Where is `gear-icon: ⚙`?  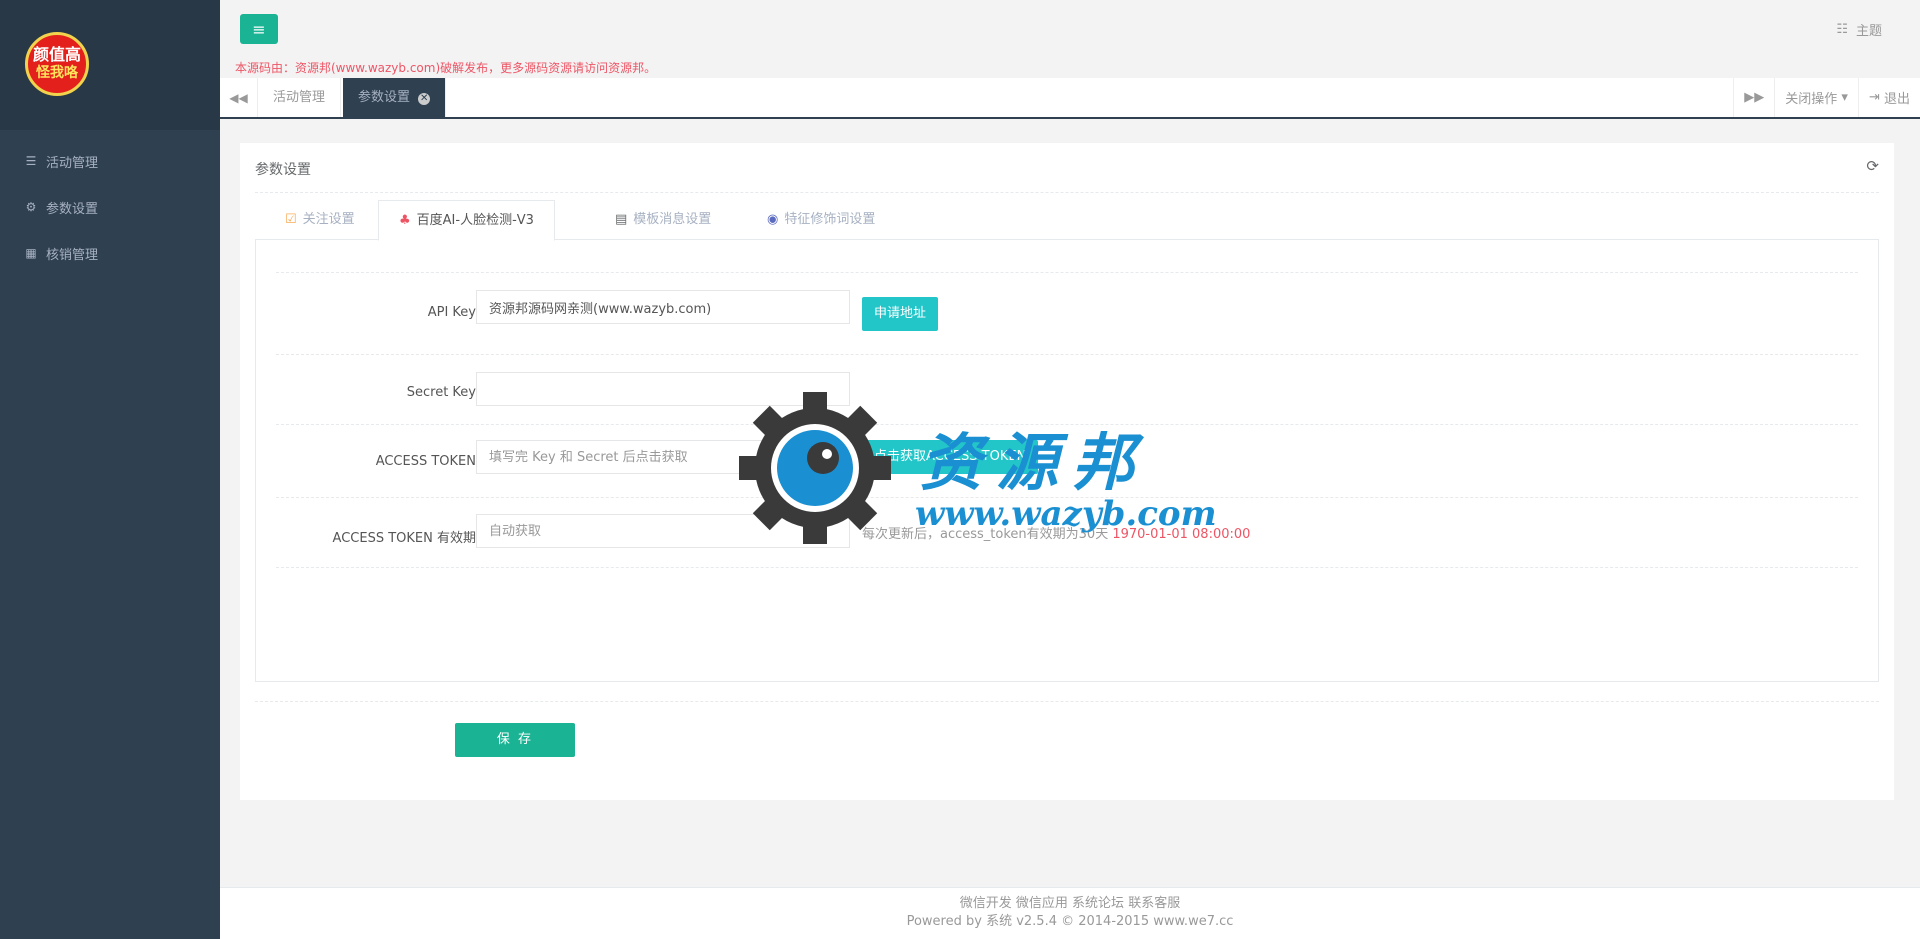
gear-icon: ⚙ is located at coordinates (31, 207).